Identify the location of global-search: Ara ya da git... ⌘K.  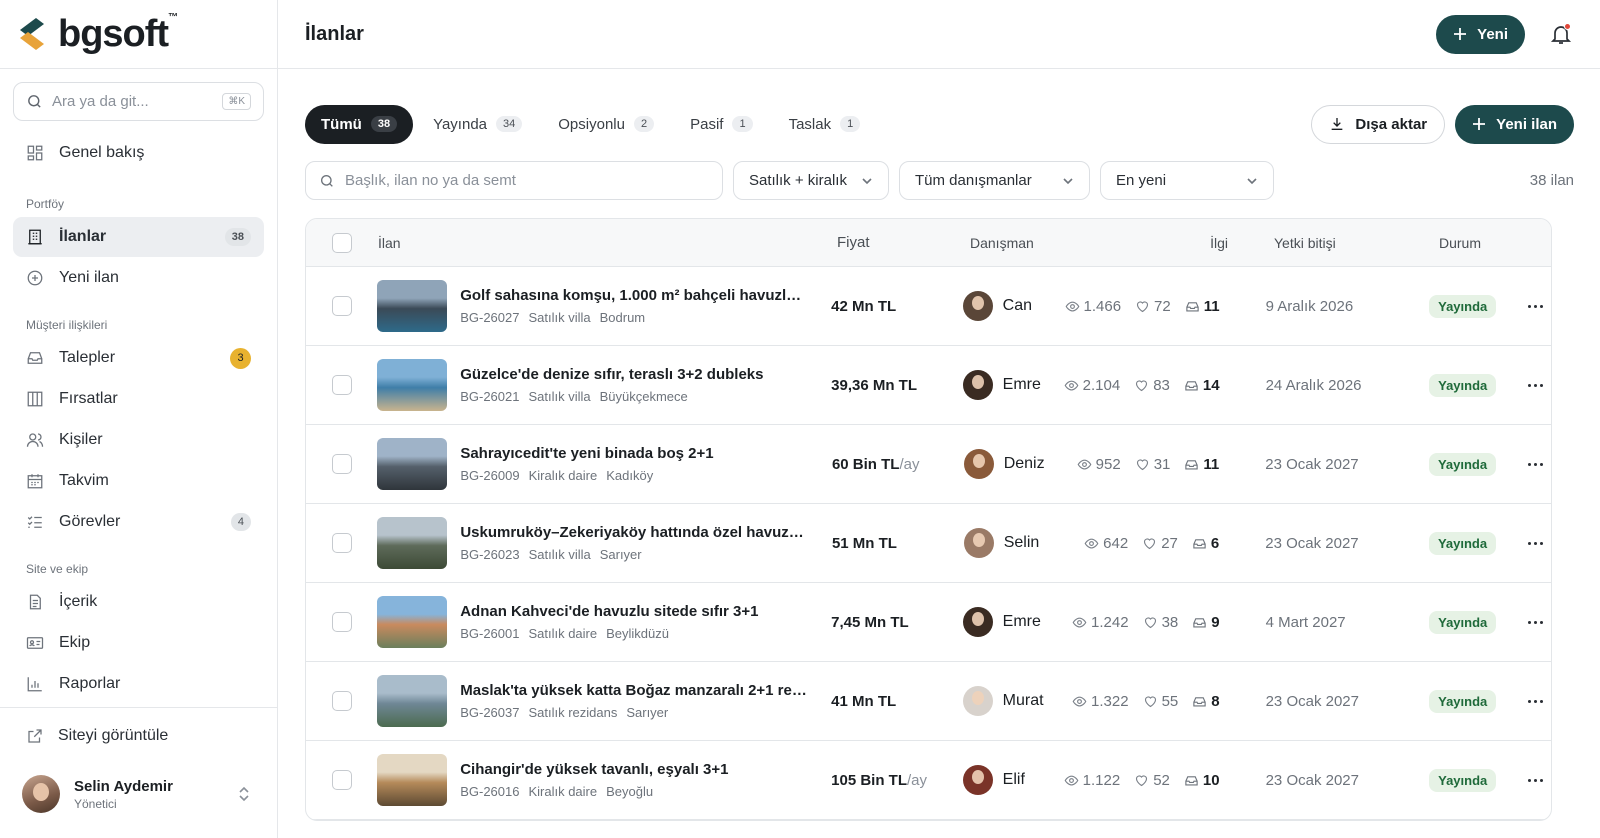
(138, 101).